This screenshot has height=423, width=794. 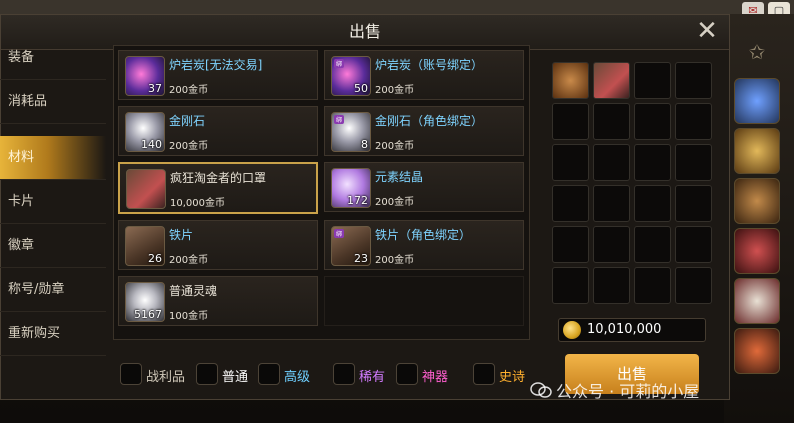 I want to click on empty-item-card, so click(x=424, y=301).